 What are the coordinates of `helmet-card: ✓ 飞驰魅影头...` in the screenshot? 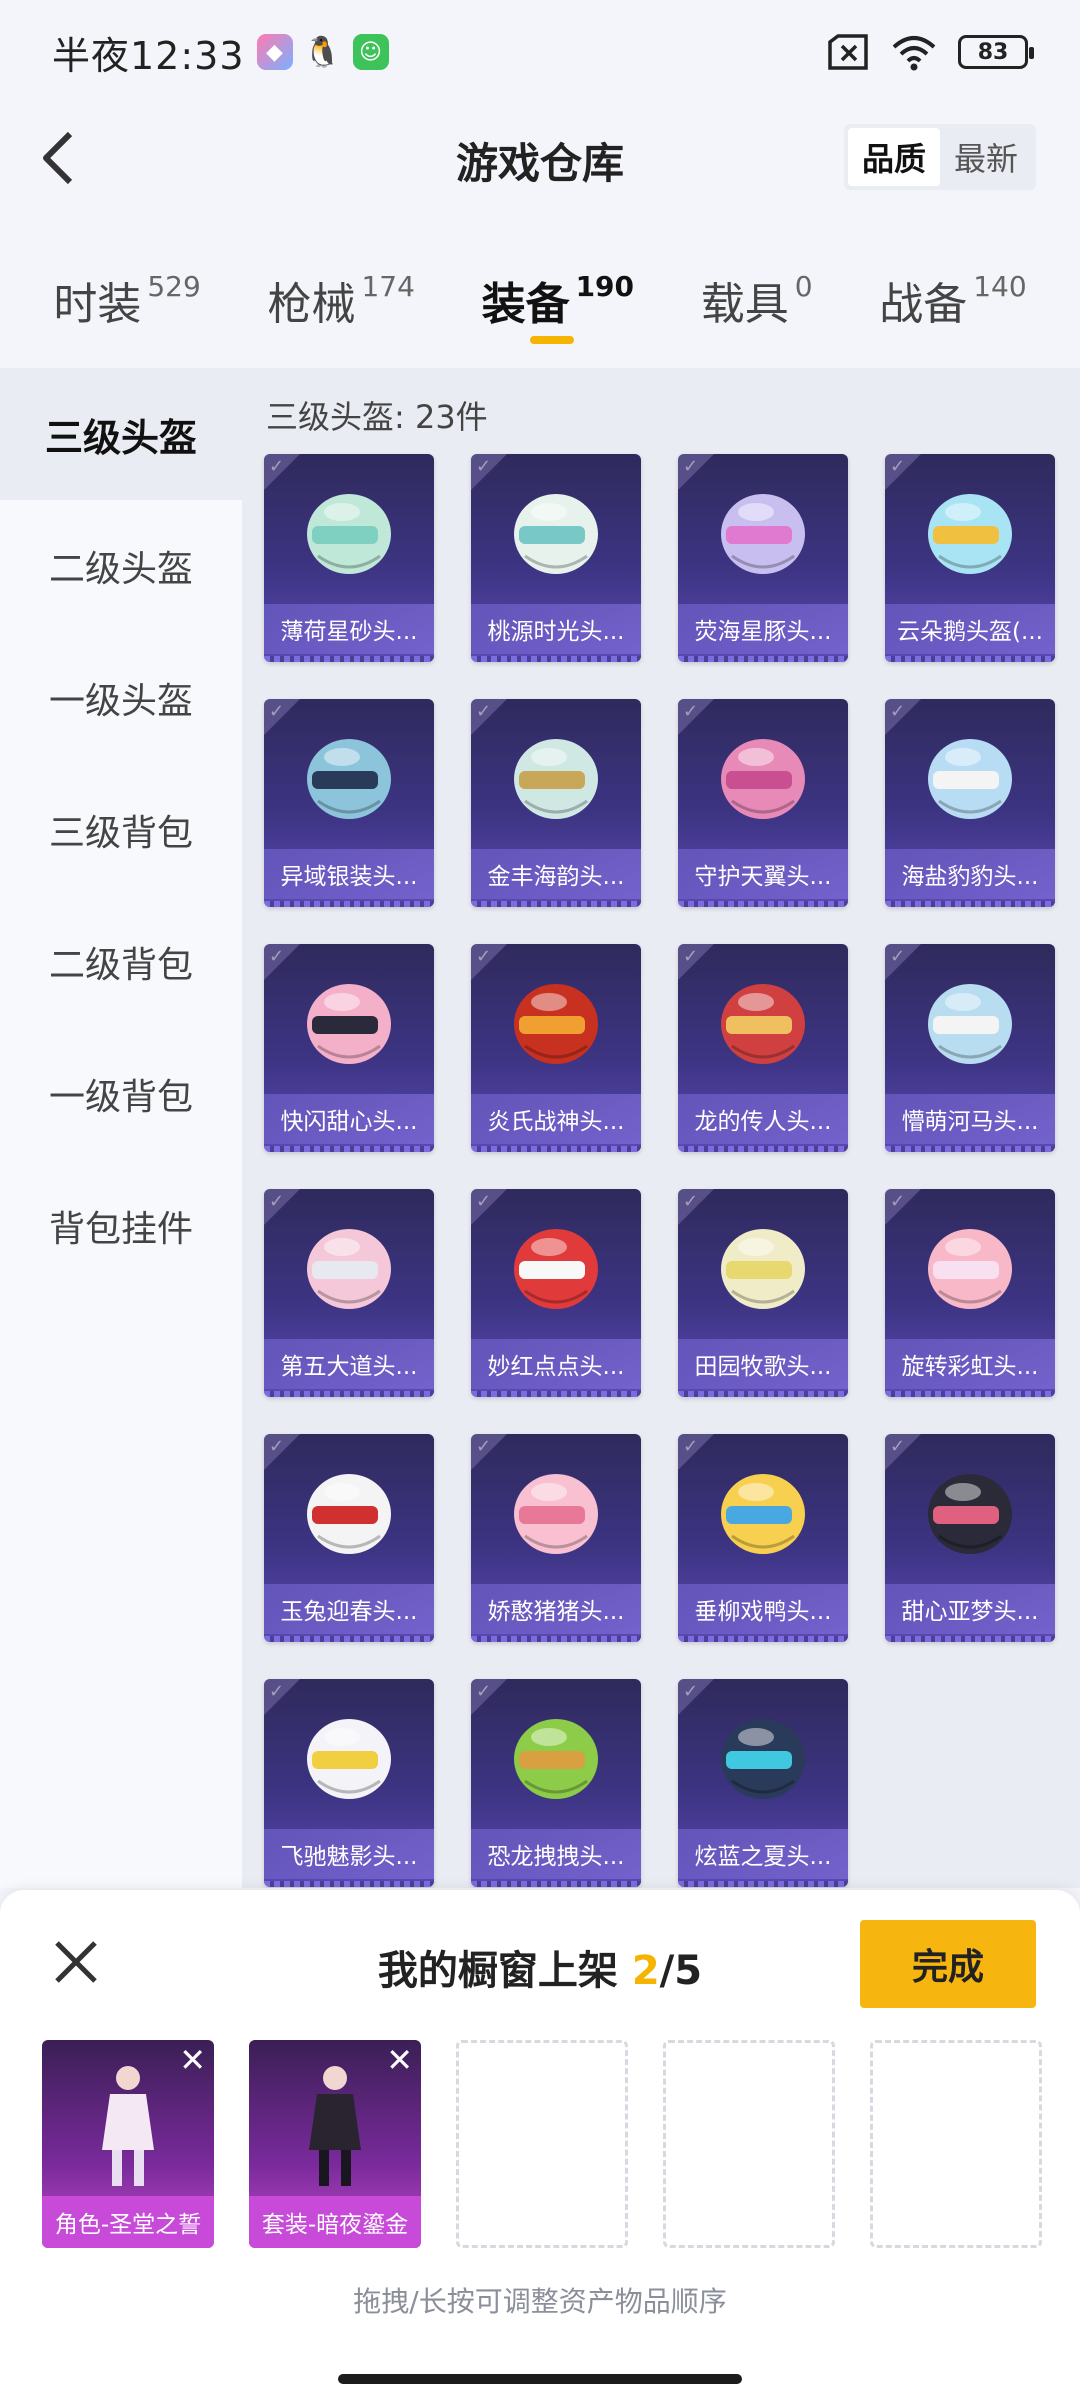 It's located at (349, 1783).